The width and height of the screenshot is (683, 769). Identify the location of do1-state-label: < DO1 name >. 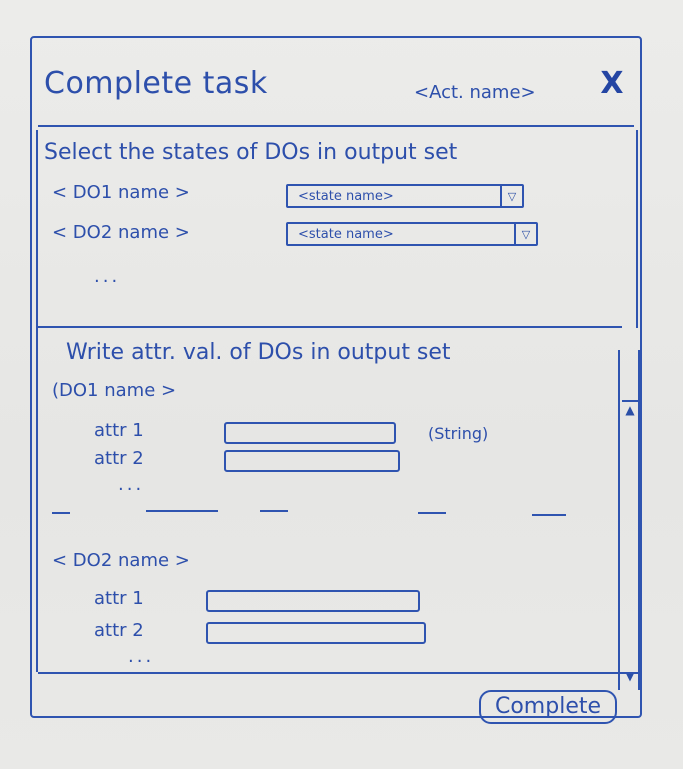
(121, 192).